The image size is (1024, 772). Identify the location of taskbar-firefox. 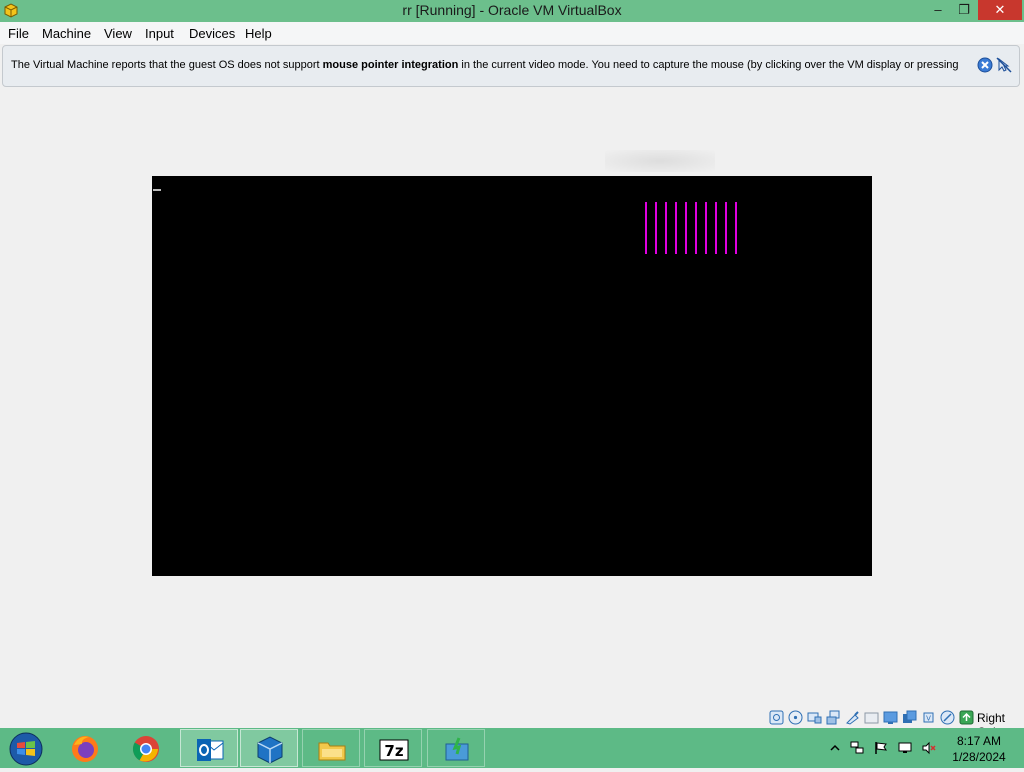
(85, 748).